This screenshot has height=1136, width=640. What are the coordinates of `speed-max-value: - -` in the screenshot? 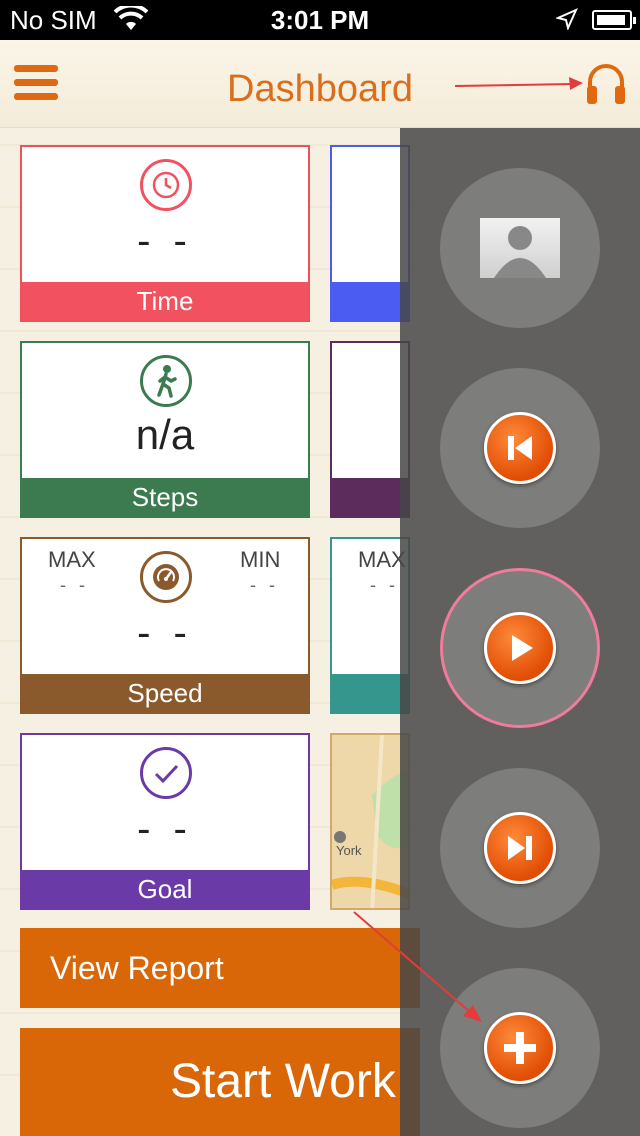 It's located at (74, 585).